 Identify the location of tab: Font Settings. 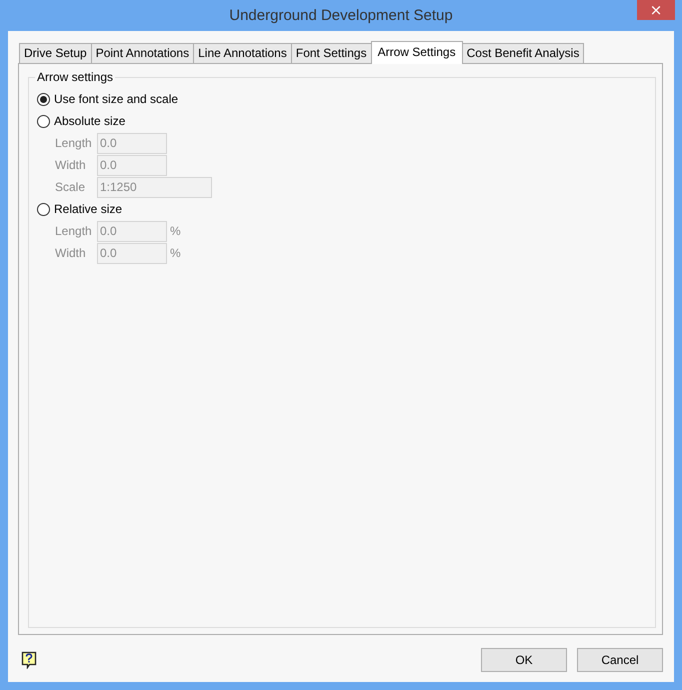
(331, 53).